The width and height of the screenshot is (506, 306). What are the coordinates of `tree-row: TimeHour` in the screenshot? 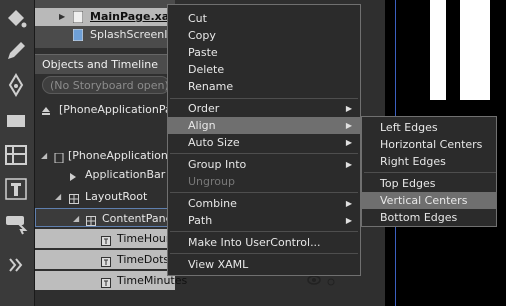 It's located at (105, 238).